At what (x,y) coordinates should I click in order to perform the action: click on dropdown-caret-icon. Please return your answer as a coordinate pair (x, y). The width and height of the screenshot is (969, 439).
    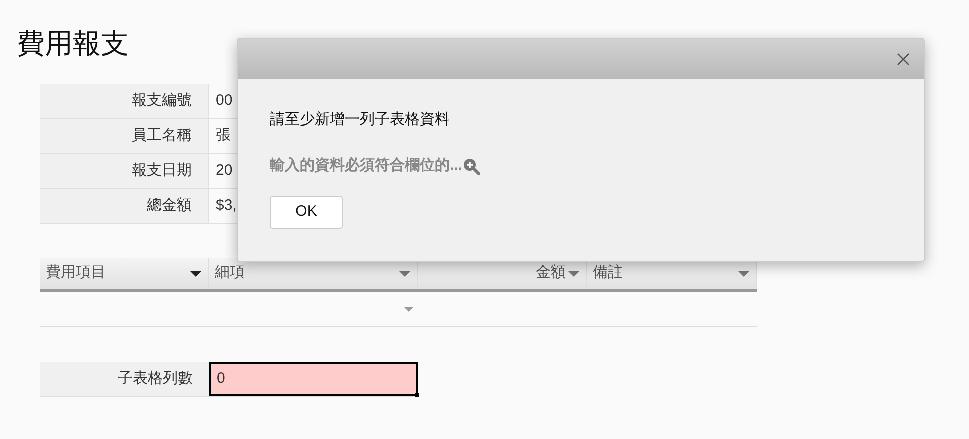
    Looking at the image, I should click on (196, 273).